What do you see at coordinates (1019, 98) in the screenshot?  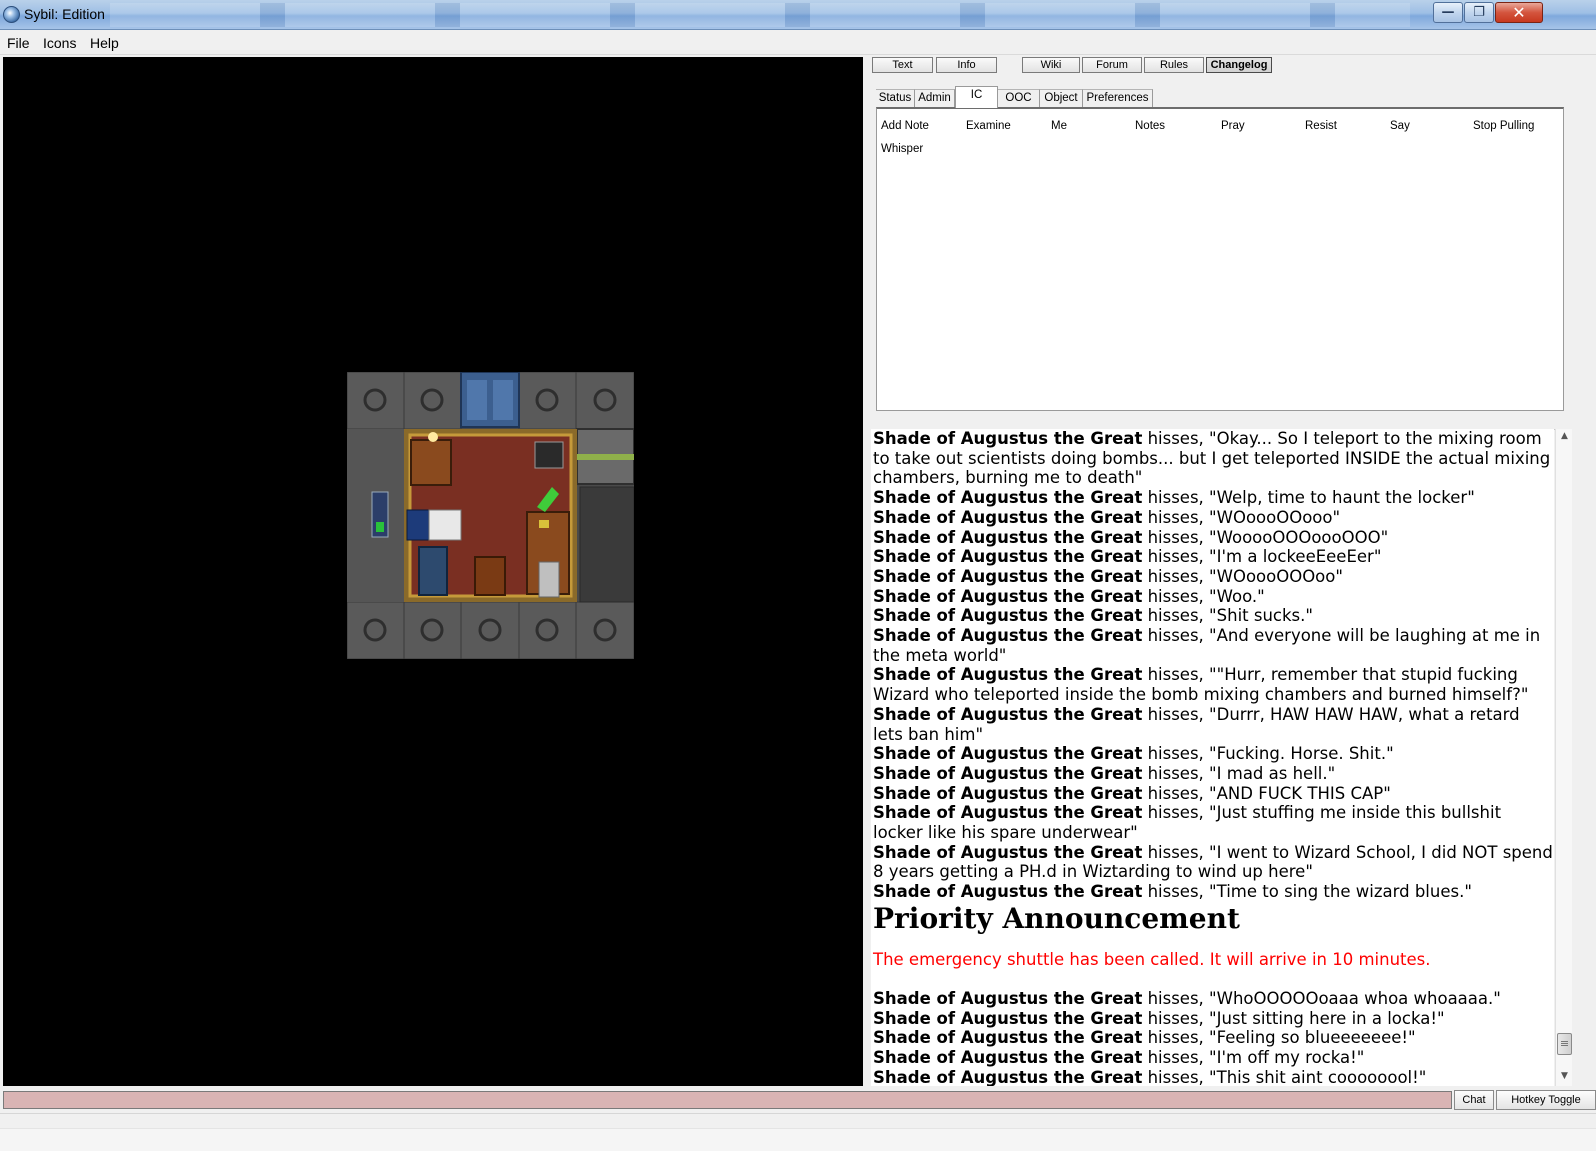 I see `tab-ooc: OOC` at bounding box center [1019, 98].